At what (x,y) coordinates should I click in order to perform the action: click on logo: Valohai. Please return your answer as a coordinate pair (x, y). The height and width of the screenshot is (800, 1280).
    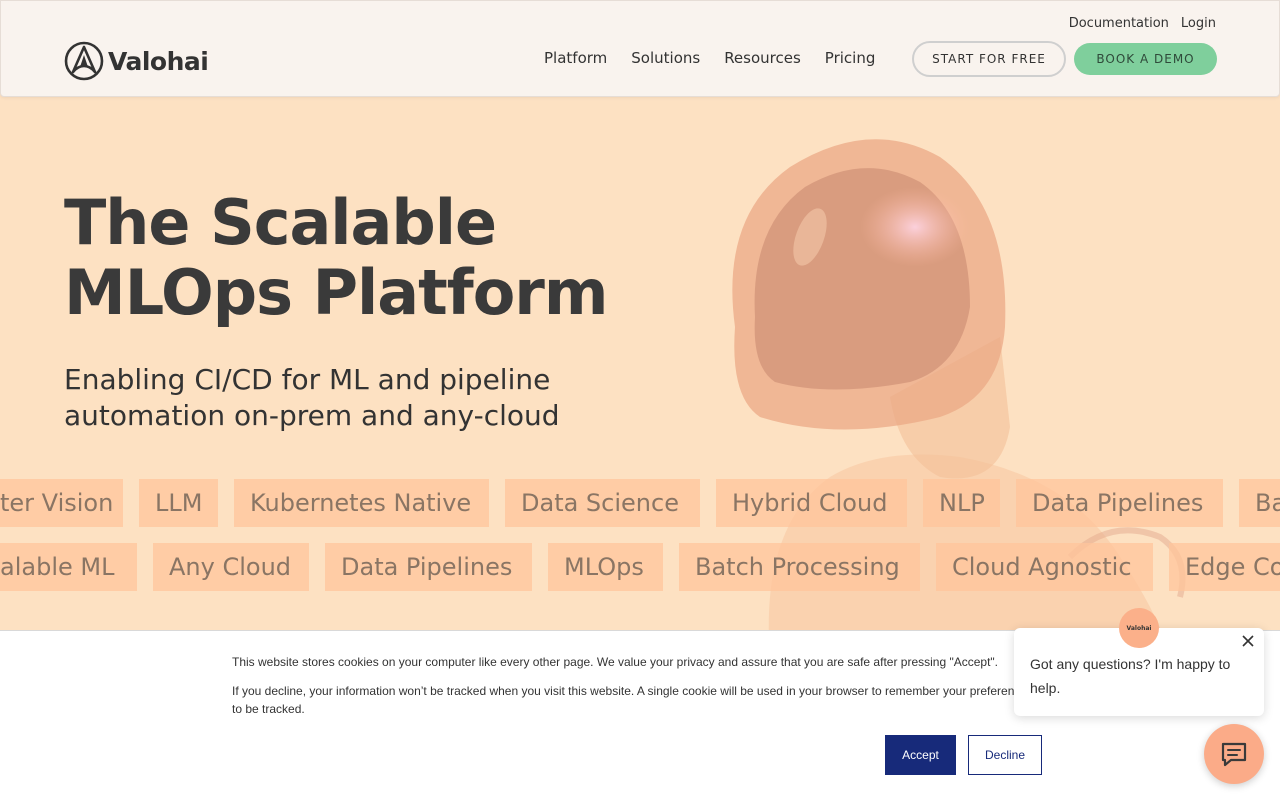
    Looking at the image, I should click on (136, 61).